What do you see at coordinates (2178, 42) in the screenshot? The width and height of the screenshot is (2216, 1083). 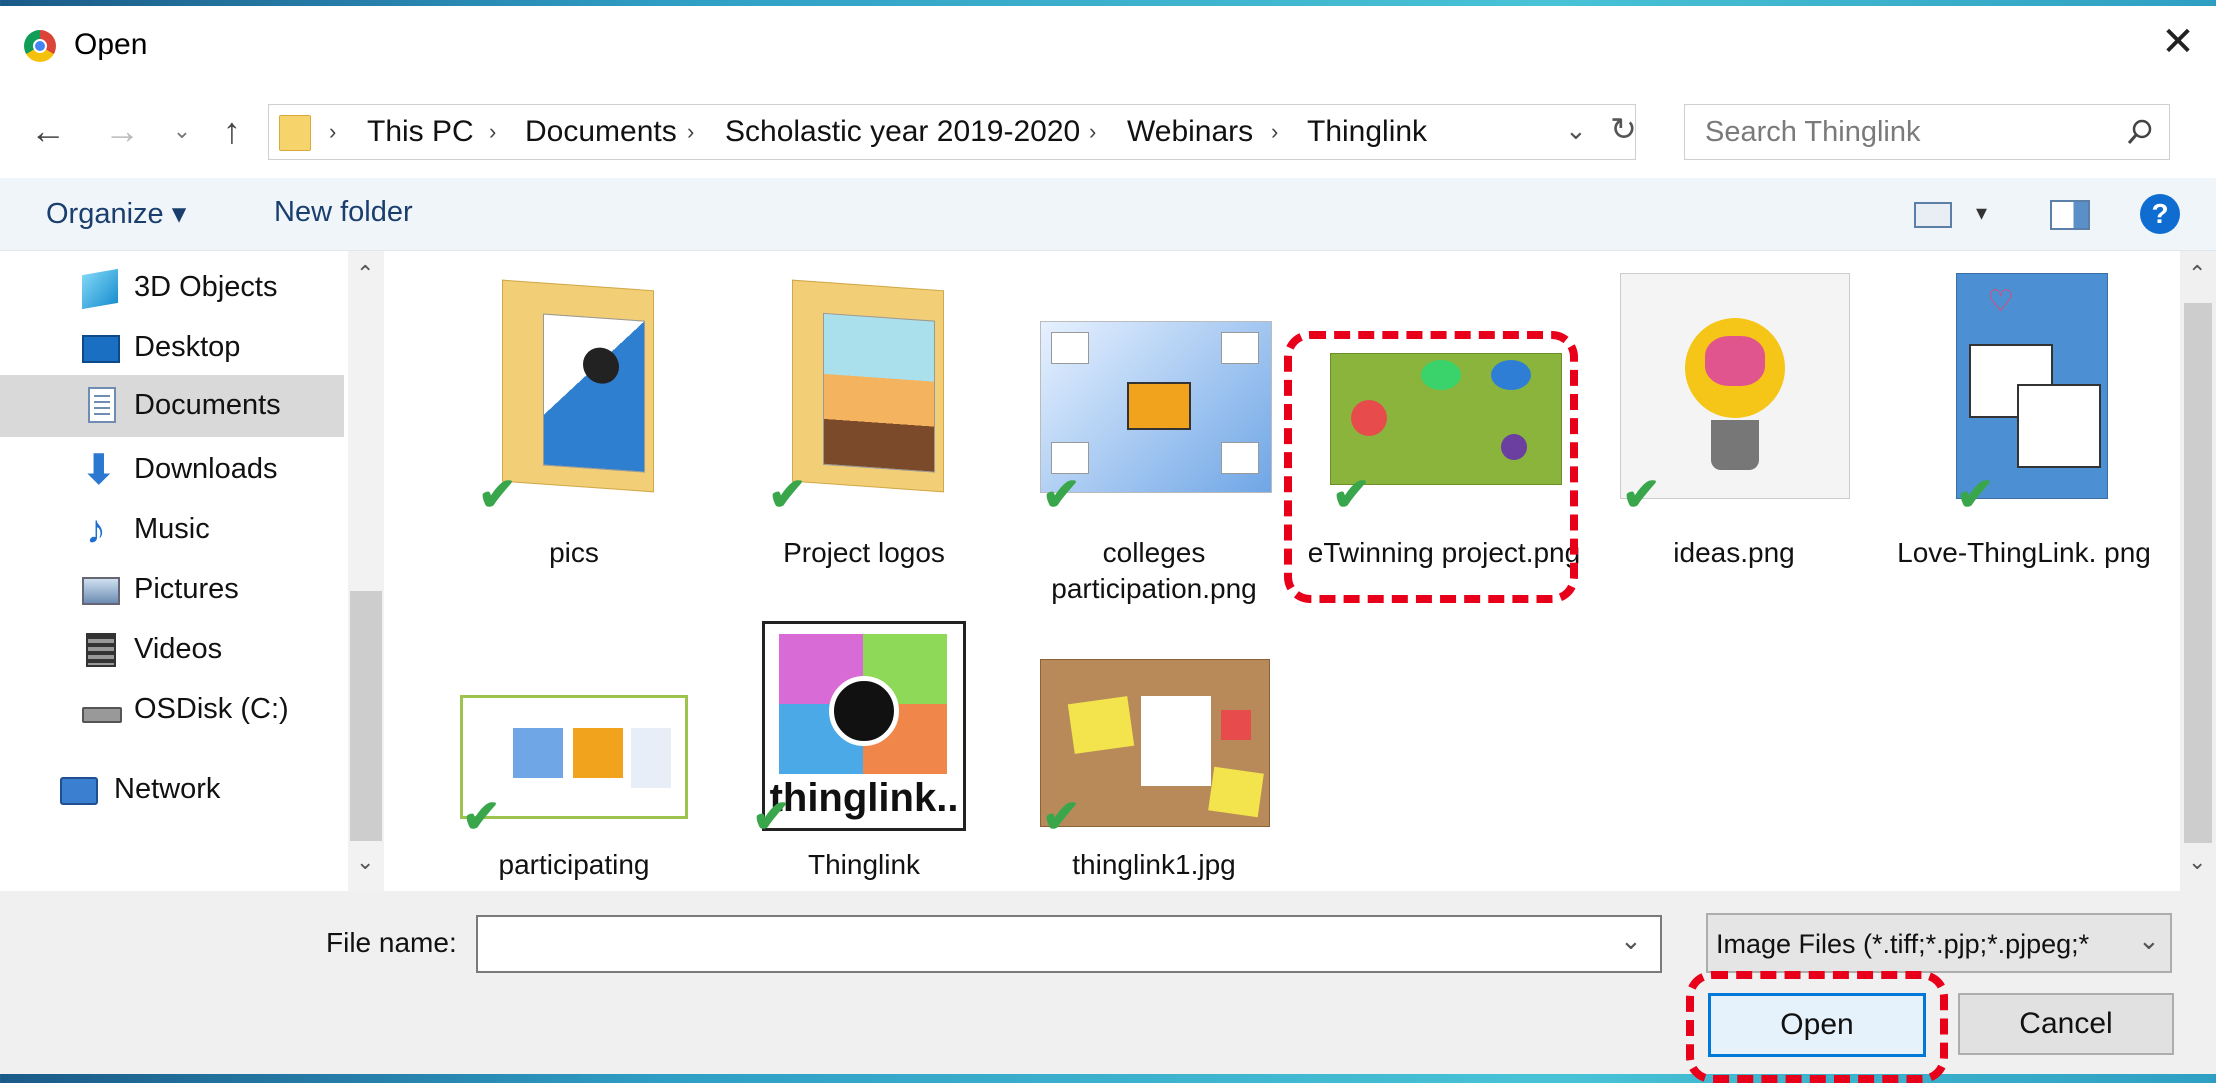 I see `close-icon: ✕` at bounding box center [2178, 42].